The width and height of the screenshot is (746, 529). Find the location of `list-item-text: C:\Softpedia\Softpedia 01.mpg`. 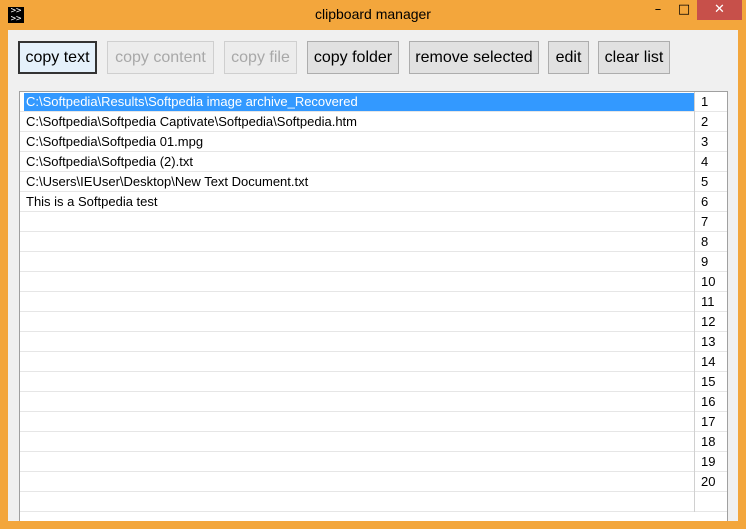

list-item-text: C:\Softpedia\Softpedia 01.mpg is located at coordinates (115, 141).